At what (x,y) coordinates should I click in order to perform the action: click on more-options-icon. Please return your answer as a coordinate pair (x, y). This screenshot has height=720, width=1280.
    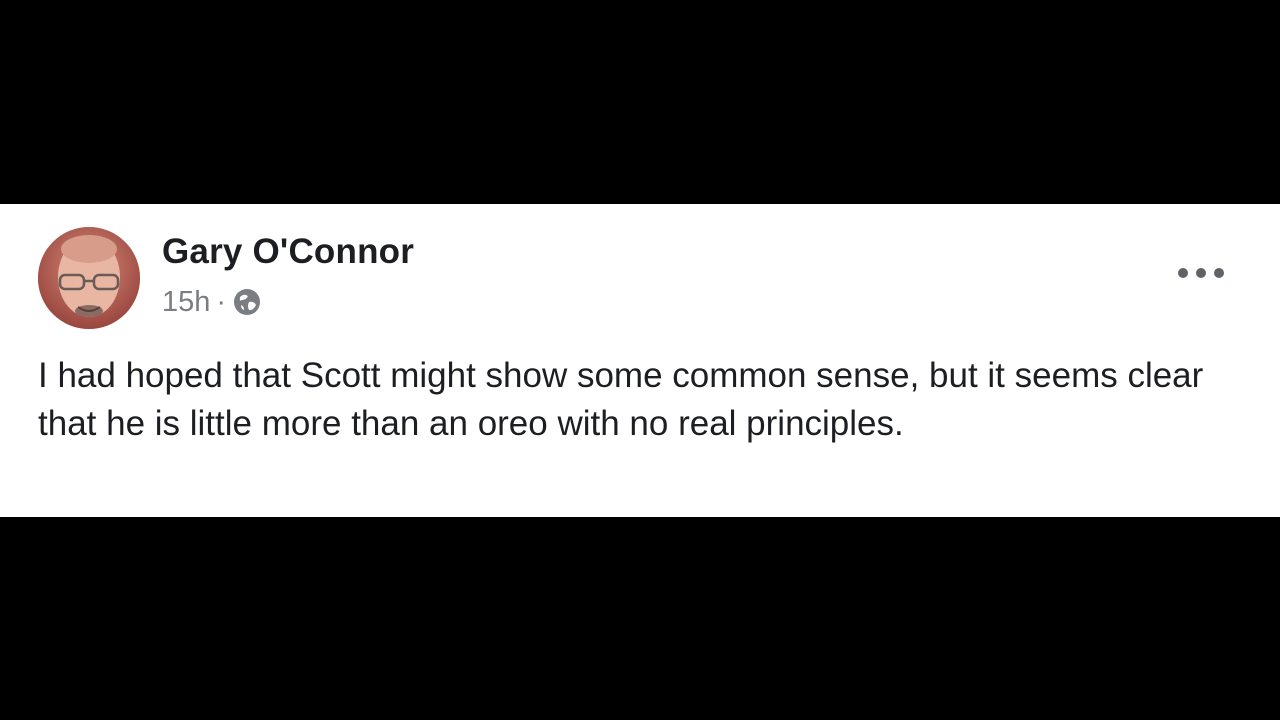
    Looking at the image, I should click on (1201, 273).